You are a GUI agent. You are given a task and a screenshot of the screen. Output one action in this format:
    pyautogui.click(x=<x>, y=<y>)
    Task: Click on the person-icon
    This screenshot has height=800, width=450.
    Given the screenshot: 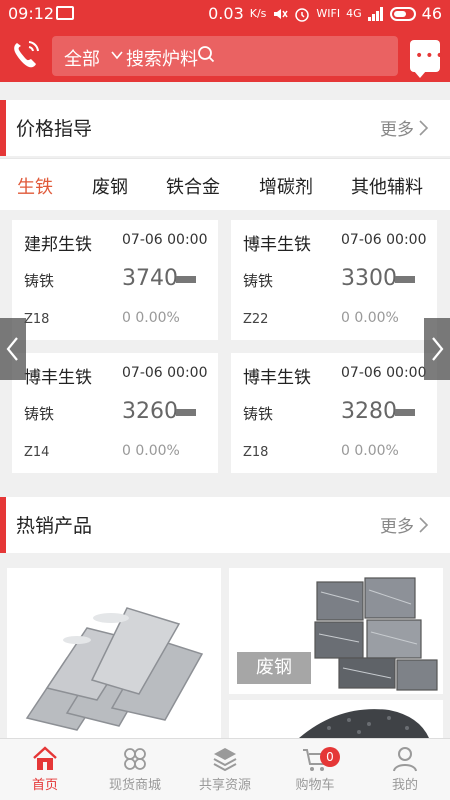 What is the action you would take?
    pyautogui.click(x=405, y=759)
    